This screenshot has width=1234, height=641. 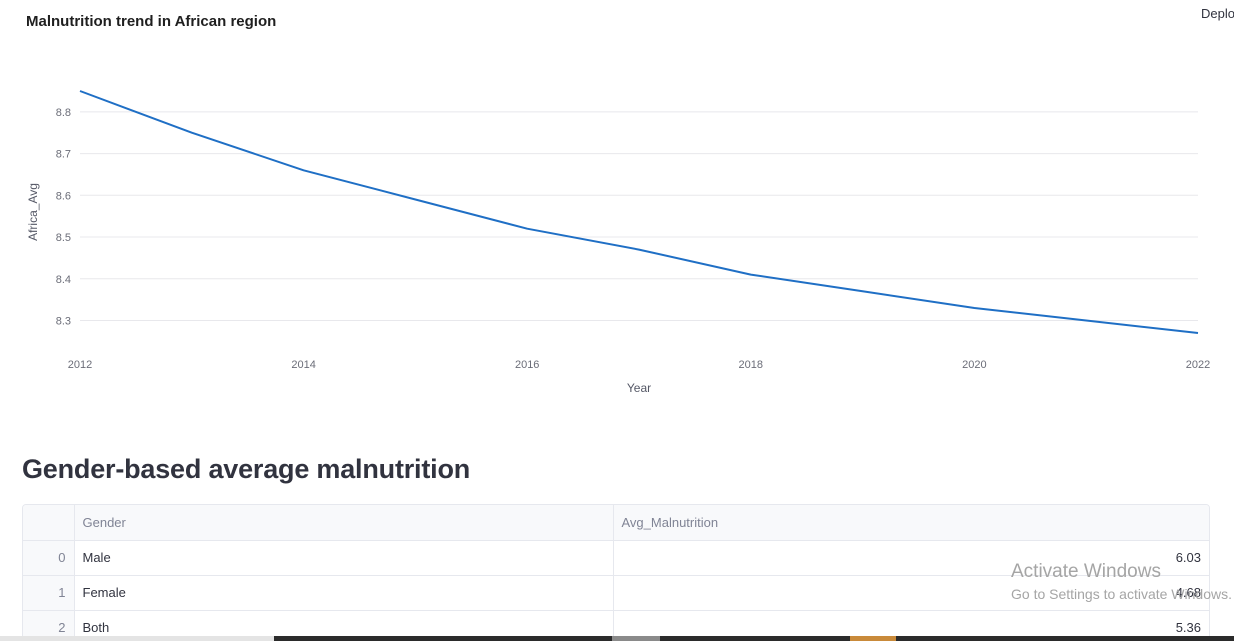 What do you see at coordinates (527, 365) in the screenshot?
I see `x-tick-label: 2016` at bounding box center [527, 365].